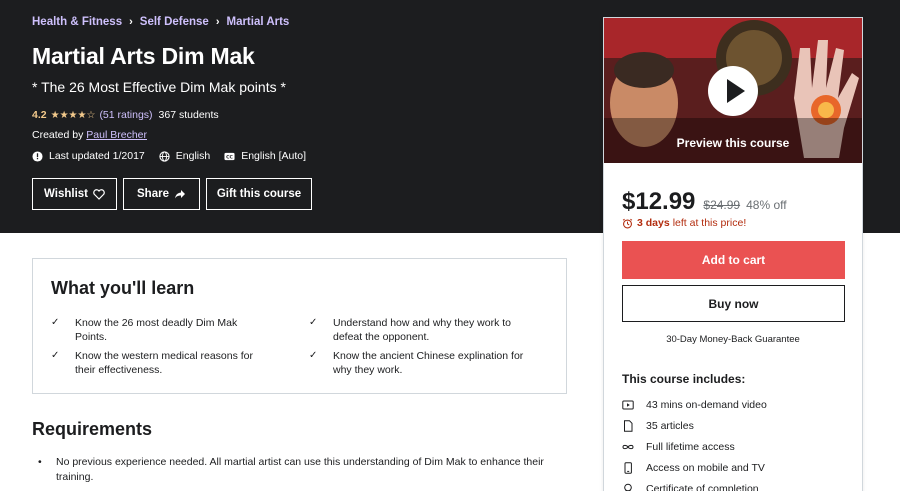 The height and width of the screenshot is (491, 900). Describe the element at coordinates (628, 404) in the screenshot. I see `video-icon` at that location.